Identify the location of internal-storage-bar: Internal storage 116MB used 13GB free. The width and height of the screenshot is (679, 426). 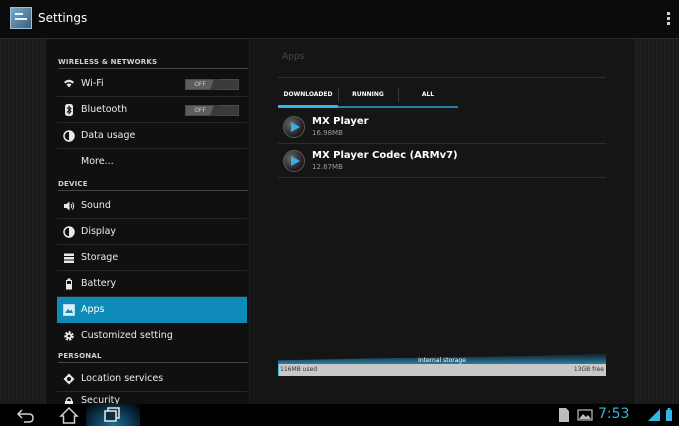
(442, 364).